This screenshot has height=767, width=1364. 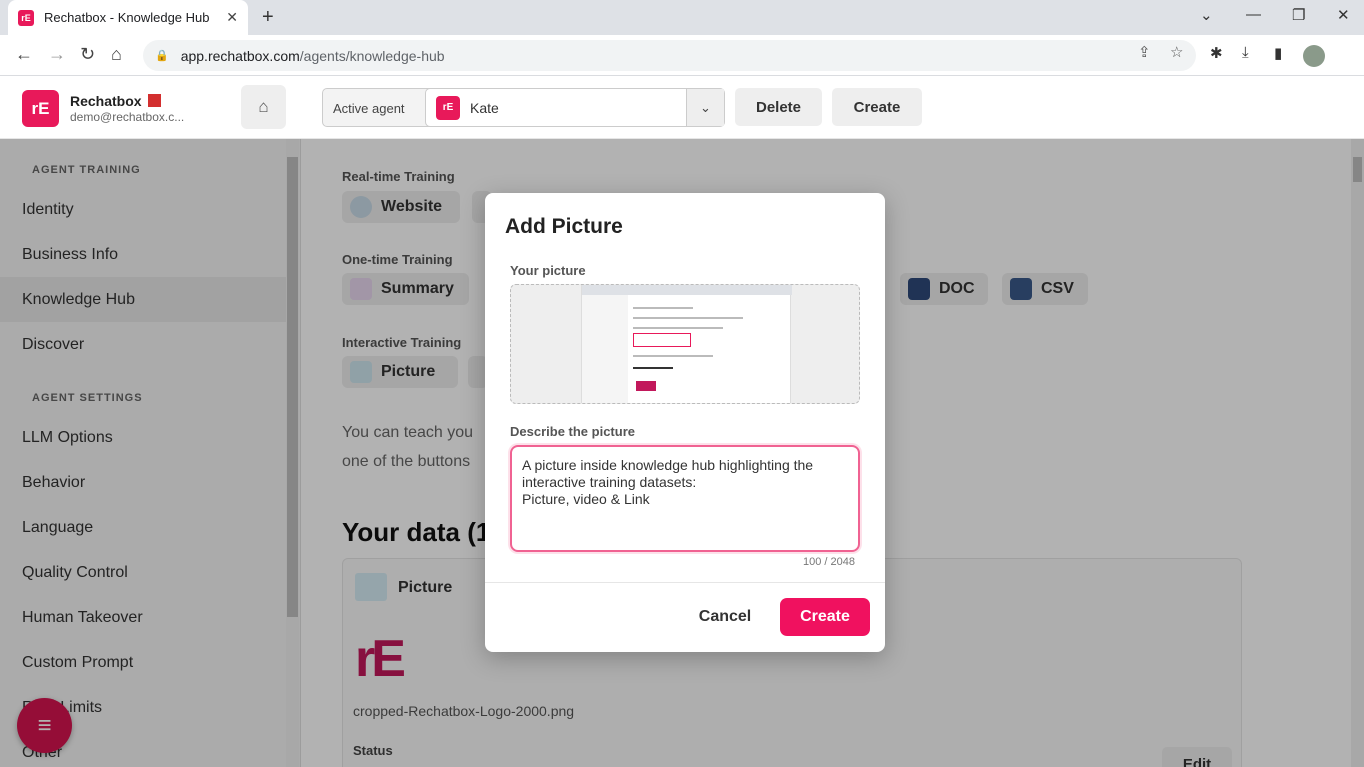 What do you see at coordinates (115, 101) in the screenshot?
I see `brand-name: Rechatbox` at bounding box center [115, 101].